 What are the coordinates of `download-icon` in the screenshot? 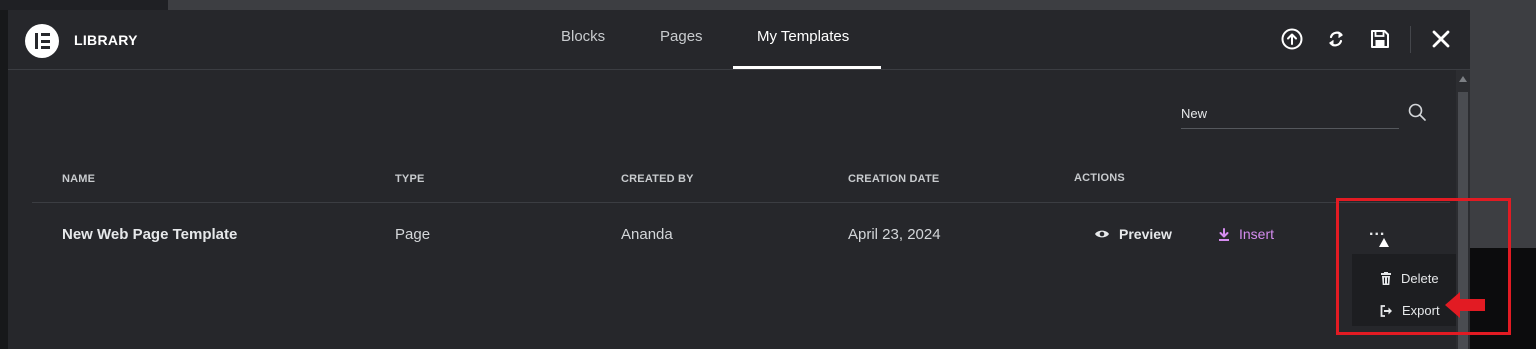 It's located at (1224, 234).